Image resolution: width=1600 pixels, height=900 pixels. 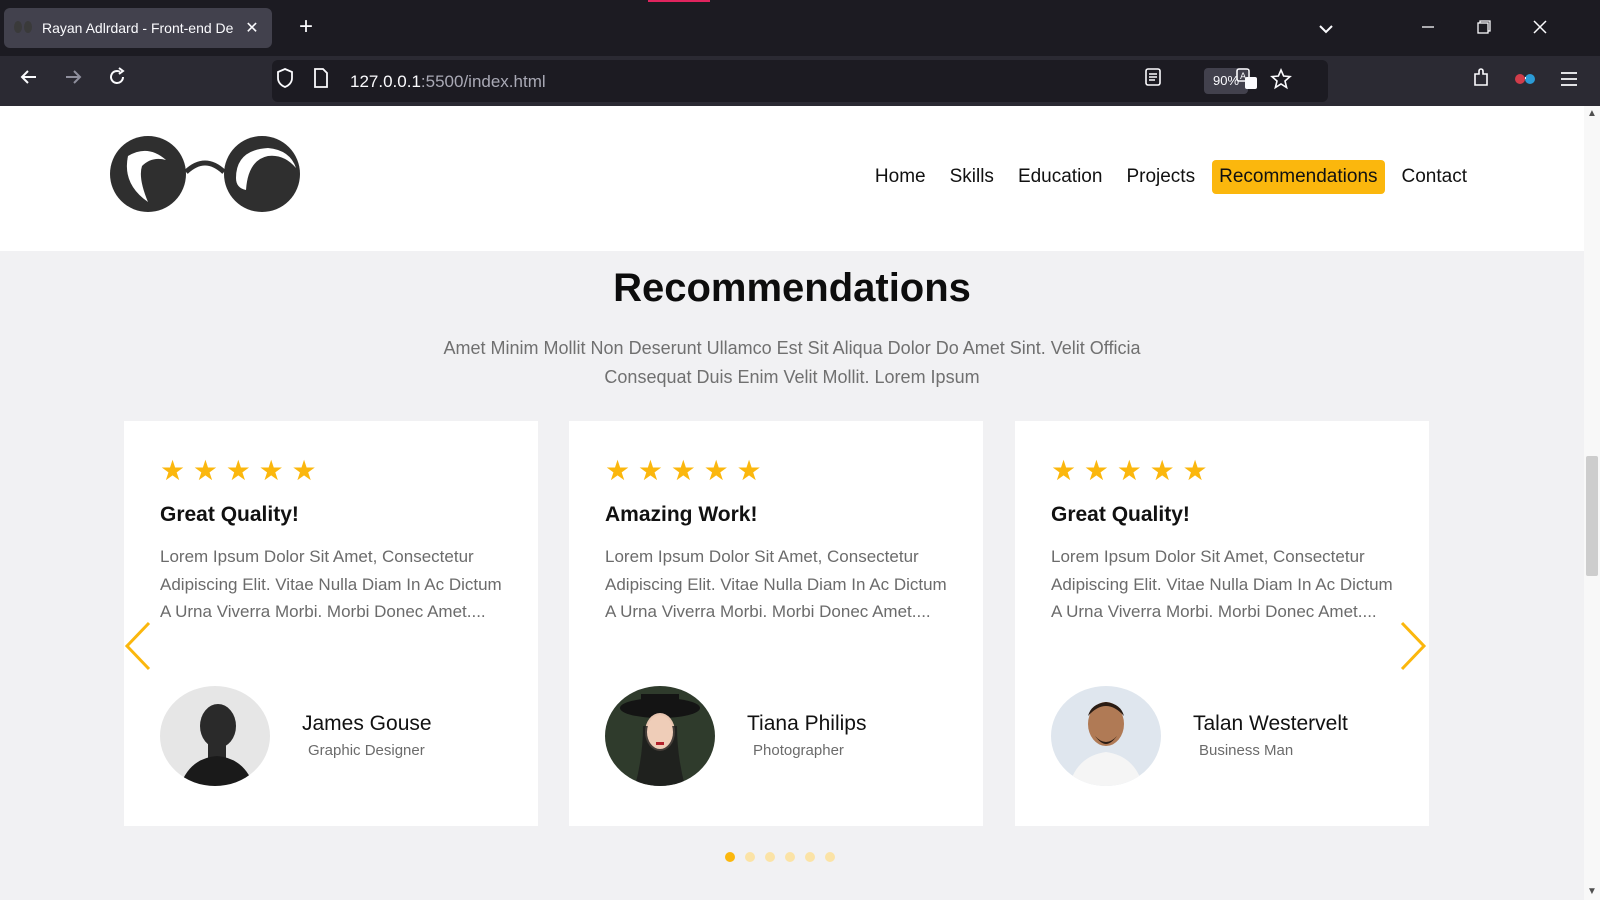 I want to click on profile-icon, so click(x=1525, y=81).